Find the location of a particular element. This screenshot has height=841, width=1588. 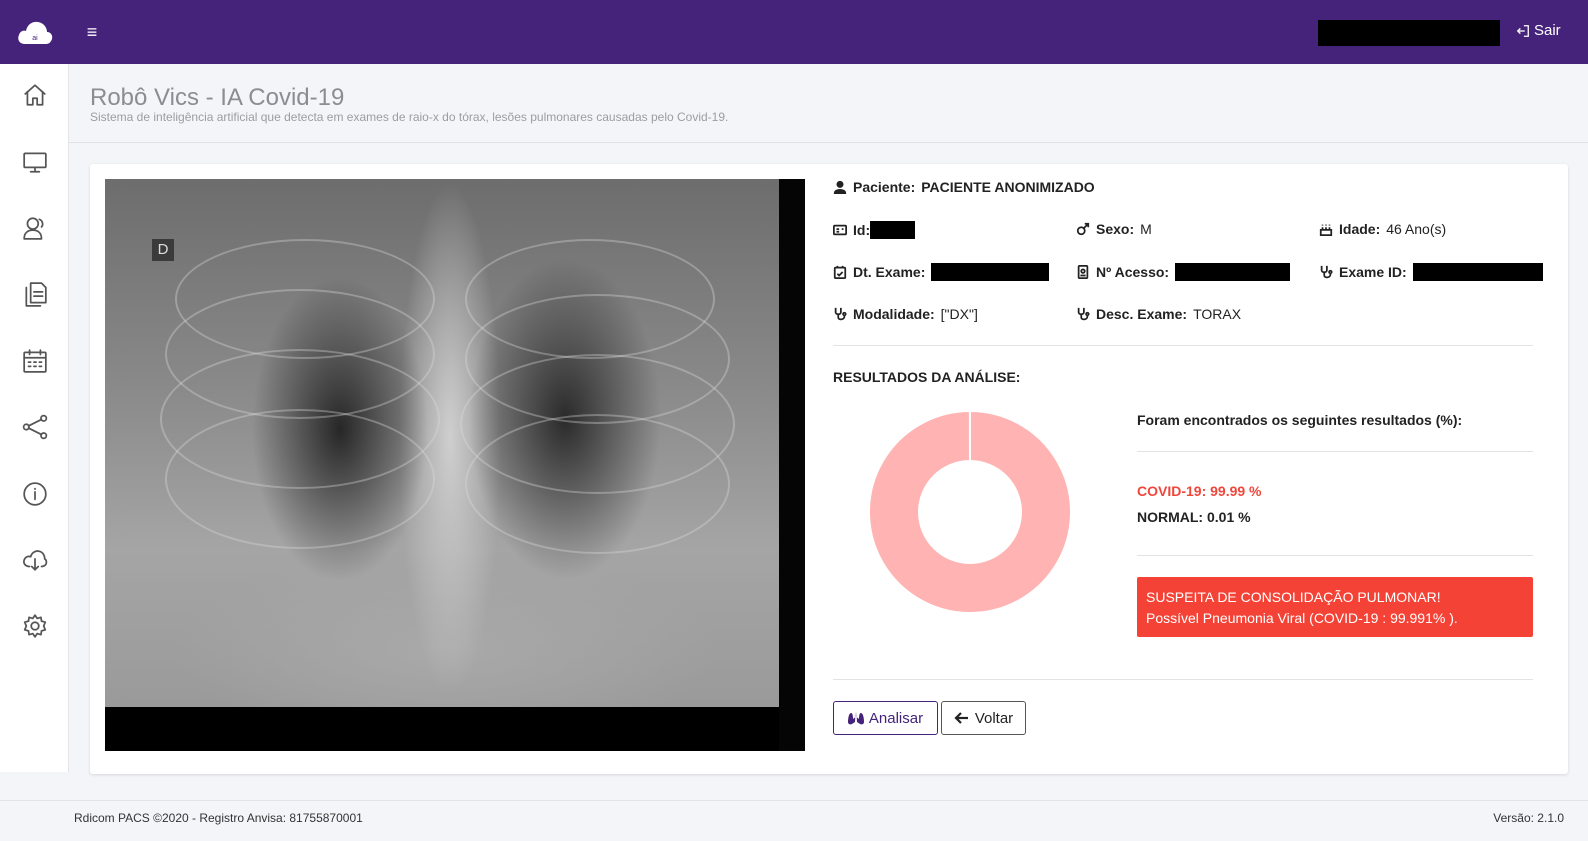

xray-film-border is located at coordinates (792, 465).